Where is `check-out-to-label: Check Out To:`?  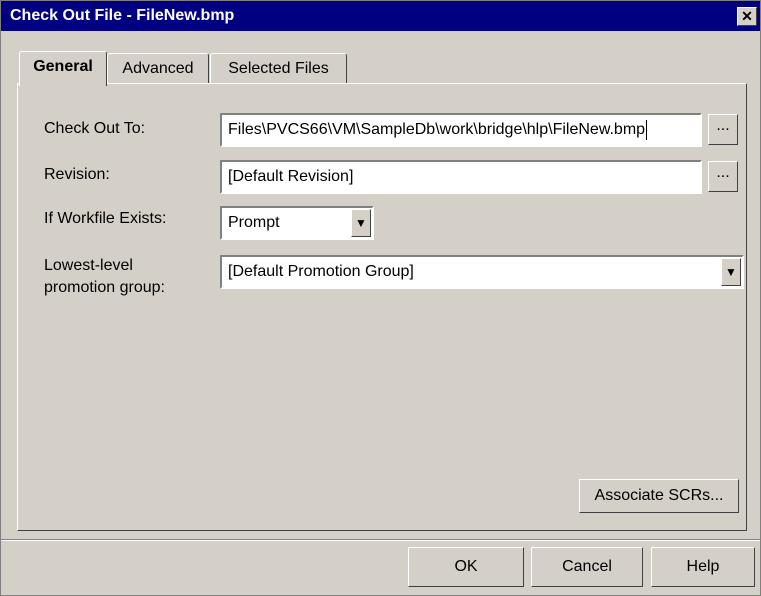
check-out-to-label: Check Out To: is located at coordinates (95, 128).